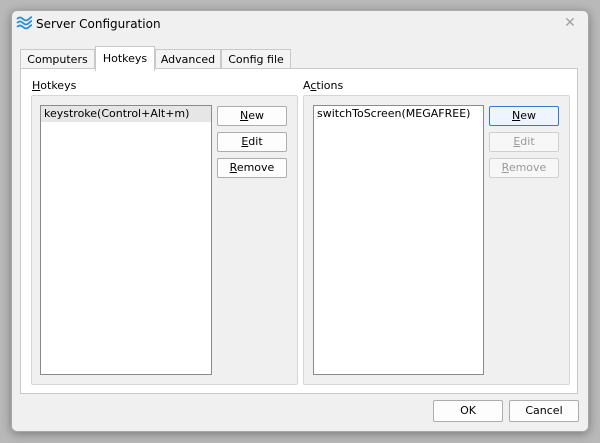 The width and height of the screenshot is (600, 443). What do you see at coordinates (24, 23) in the screenshot?
I see `wave-logo-icon` at bounding box center [24, 23].